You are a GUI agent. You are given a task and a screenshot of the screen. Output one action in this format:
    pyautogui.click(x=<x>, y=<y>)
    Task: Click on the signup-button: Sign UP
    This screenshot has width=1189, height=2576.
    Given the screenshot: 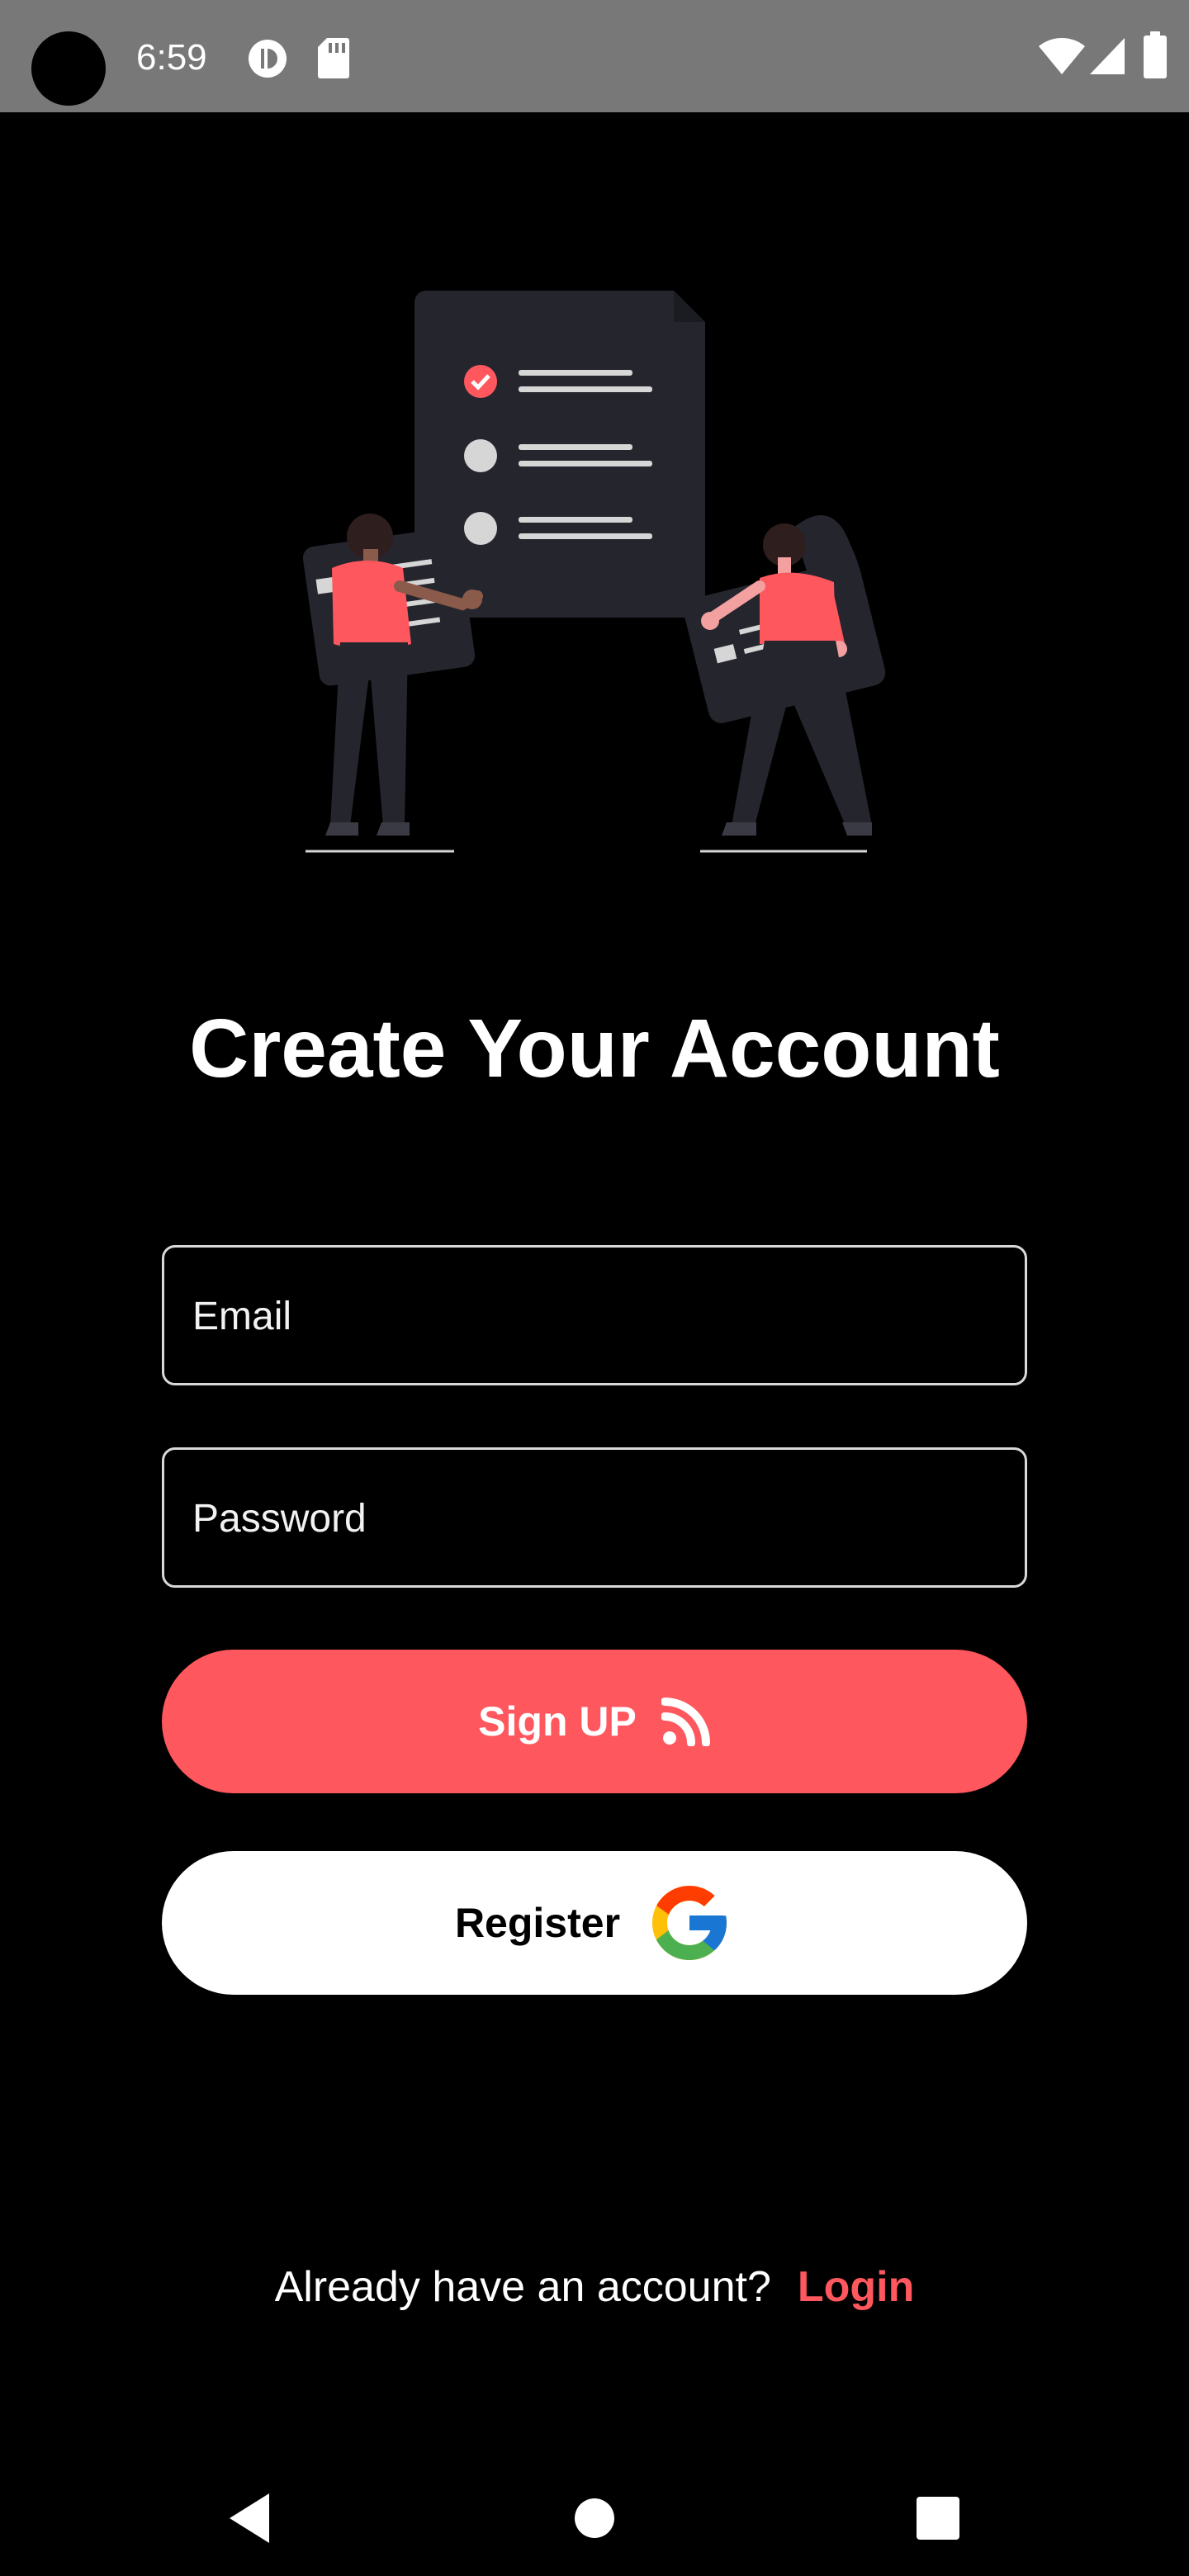 What is the action you would take?
    pyautogui.click(x=594, y=1721)
    